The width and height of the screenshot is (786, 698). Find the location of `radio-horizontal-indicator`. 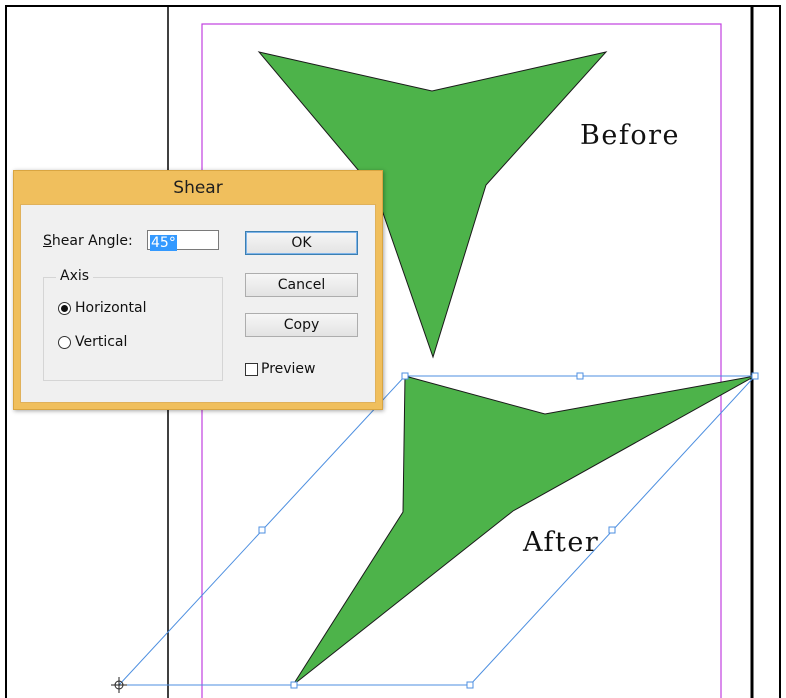

radio-horizontal-indicator is located at coordinates (64, 308).